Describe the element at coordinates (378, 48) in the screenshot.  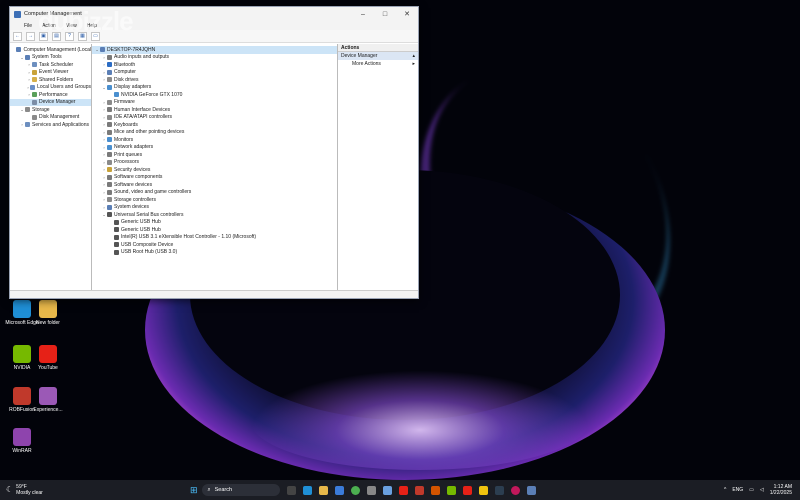
I see `actions-title: Actions` at that location.